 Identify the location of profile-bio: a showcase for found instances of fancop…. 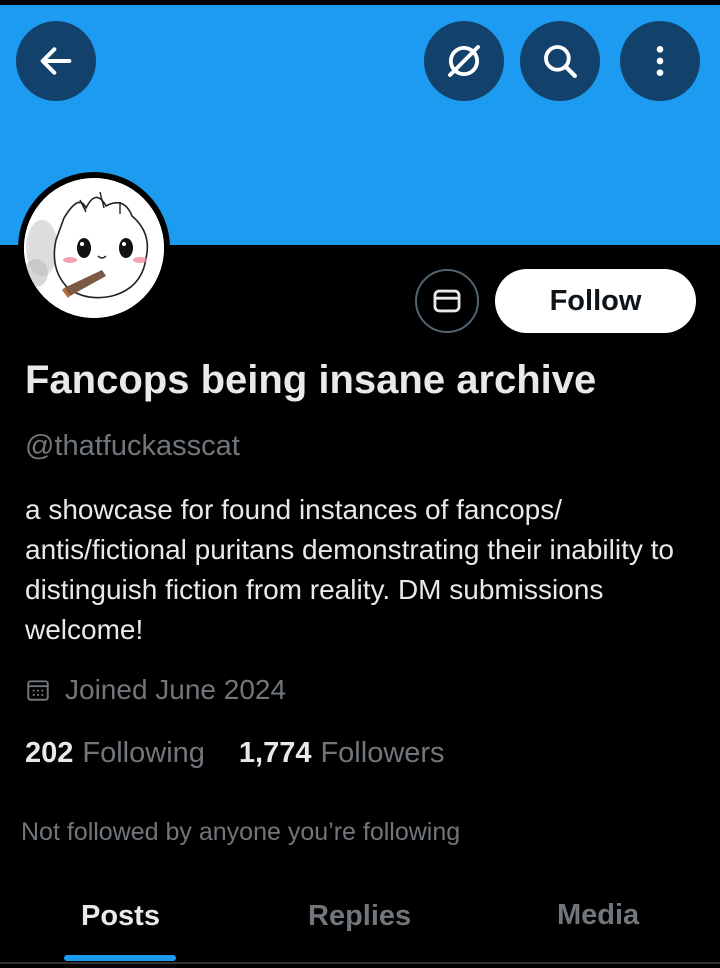
(350, 569).